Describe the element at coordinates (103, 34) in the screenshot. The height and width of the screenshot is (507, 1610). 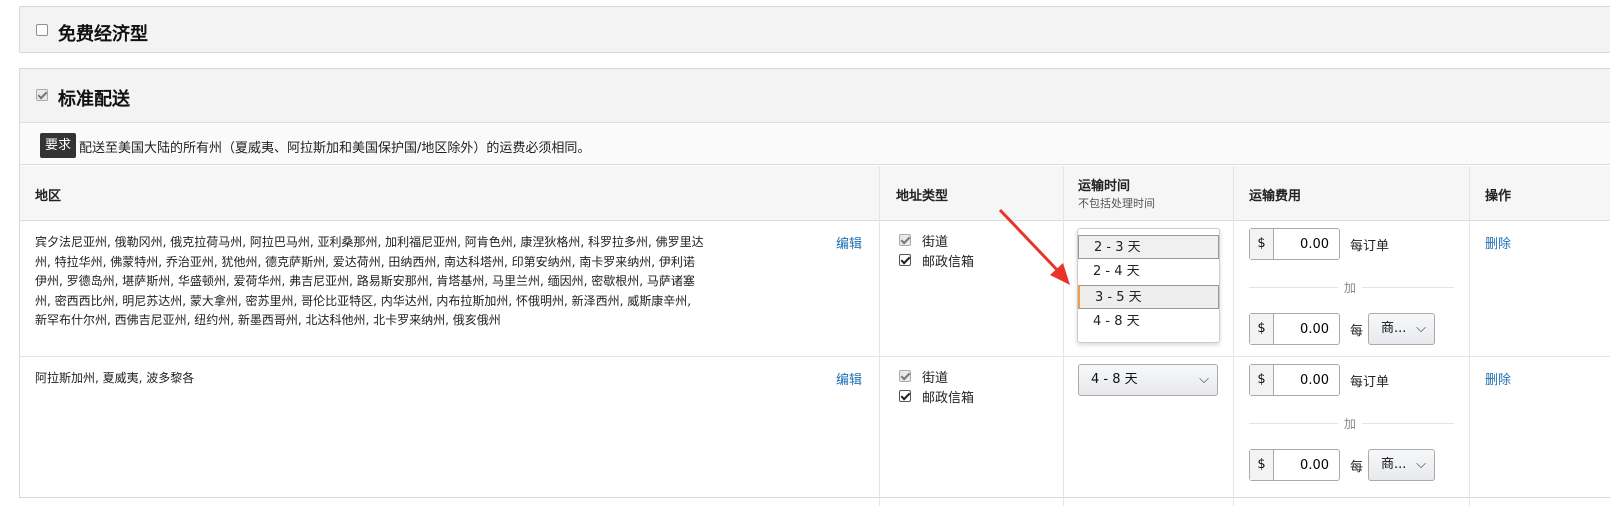
I see `free-economy-title: 免费经济型` at that location.